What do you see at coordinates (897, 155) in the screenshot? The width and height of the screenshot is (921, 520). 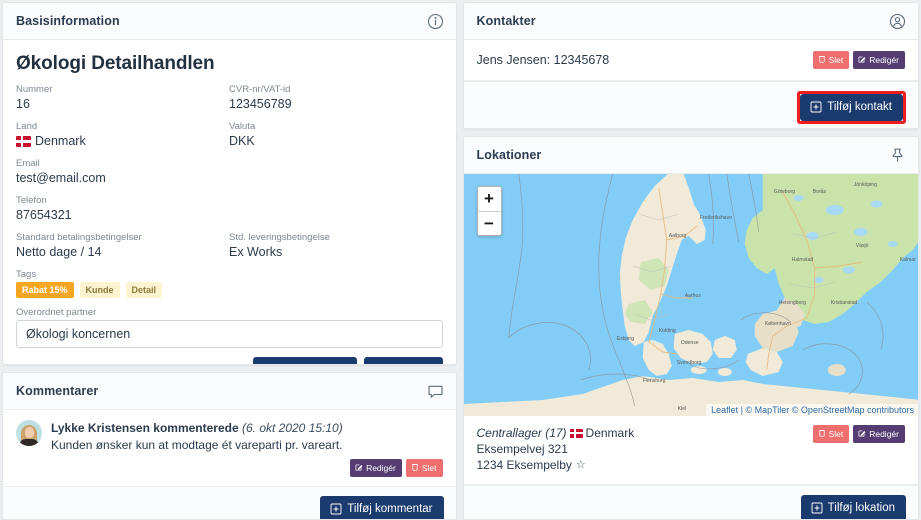 I see `pushpin-icon` at bounding box center [897, 155].